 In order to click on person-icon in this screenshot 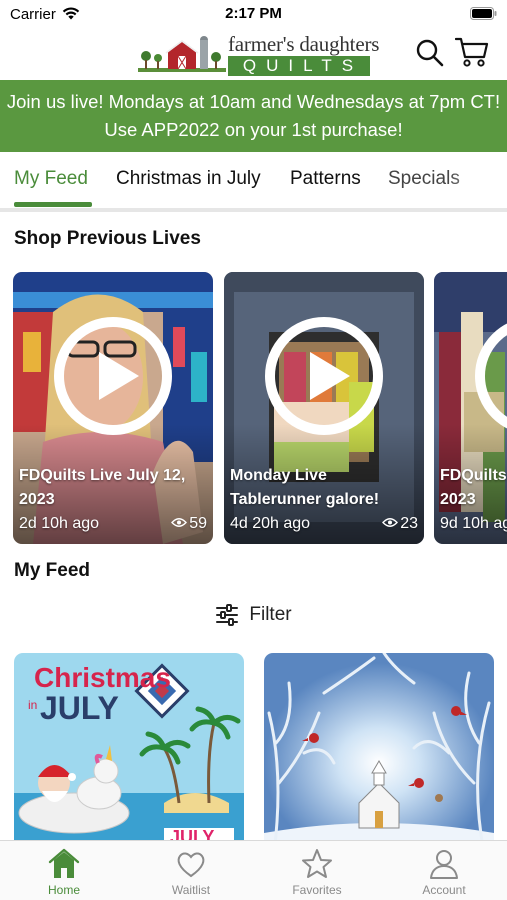, I will do `click(444, 864)`.